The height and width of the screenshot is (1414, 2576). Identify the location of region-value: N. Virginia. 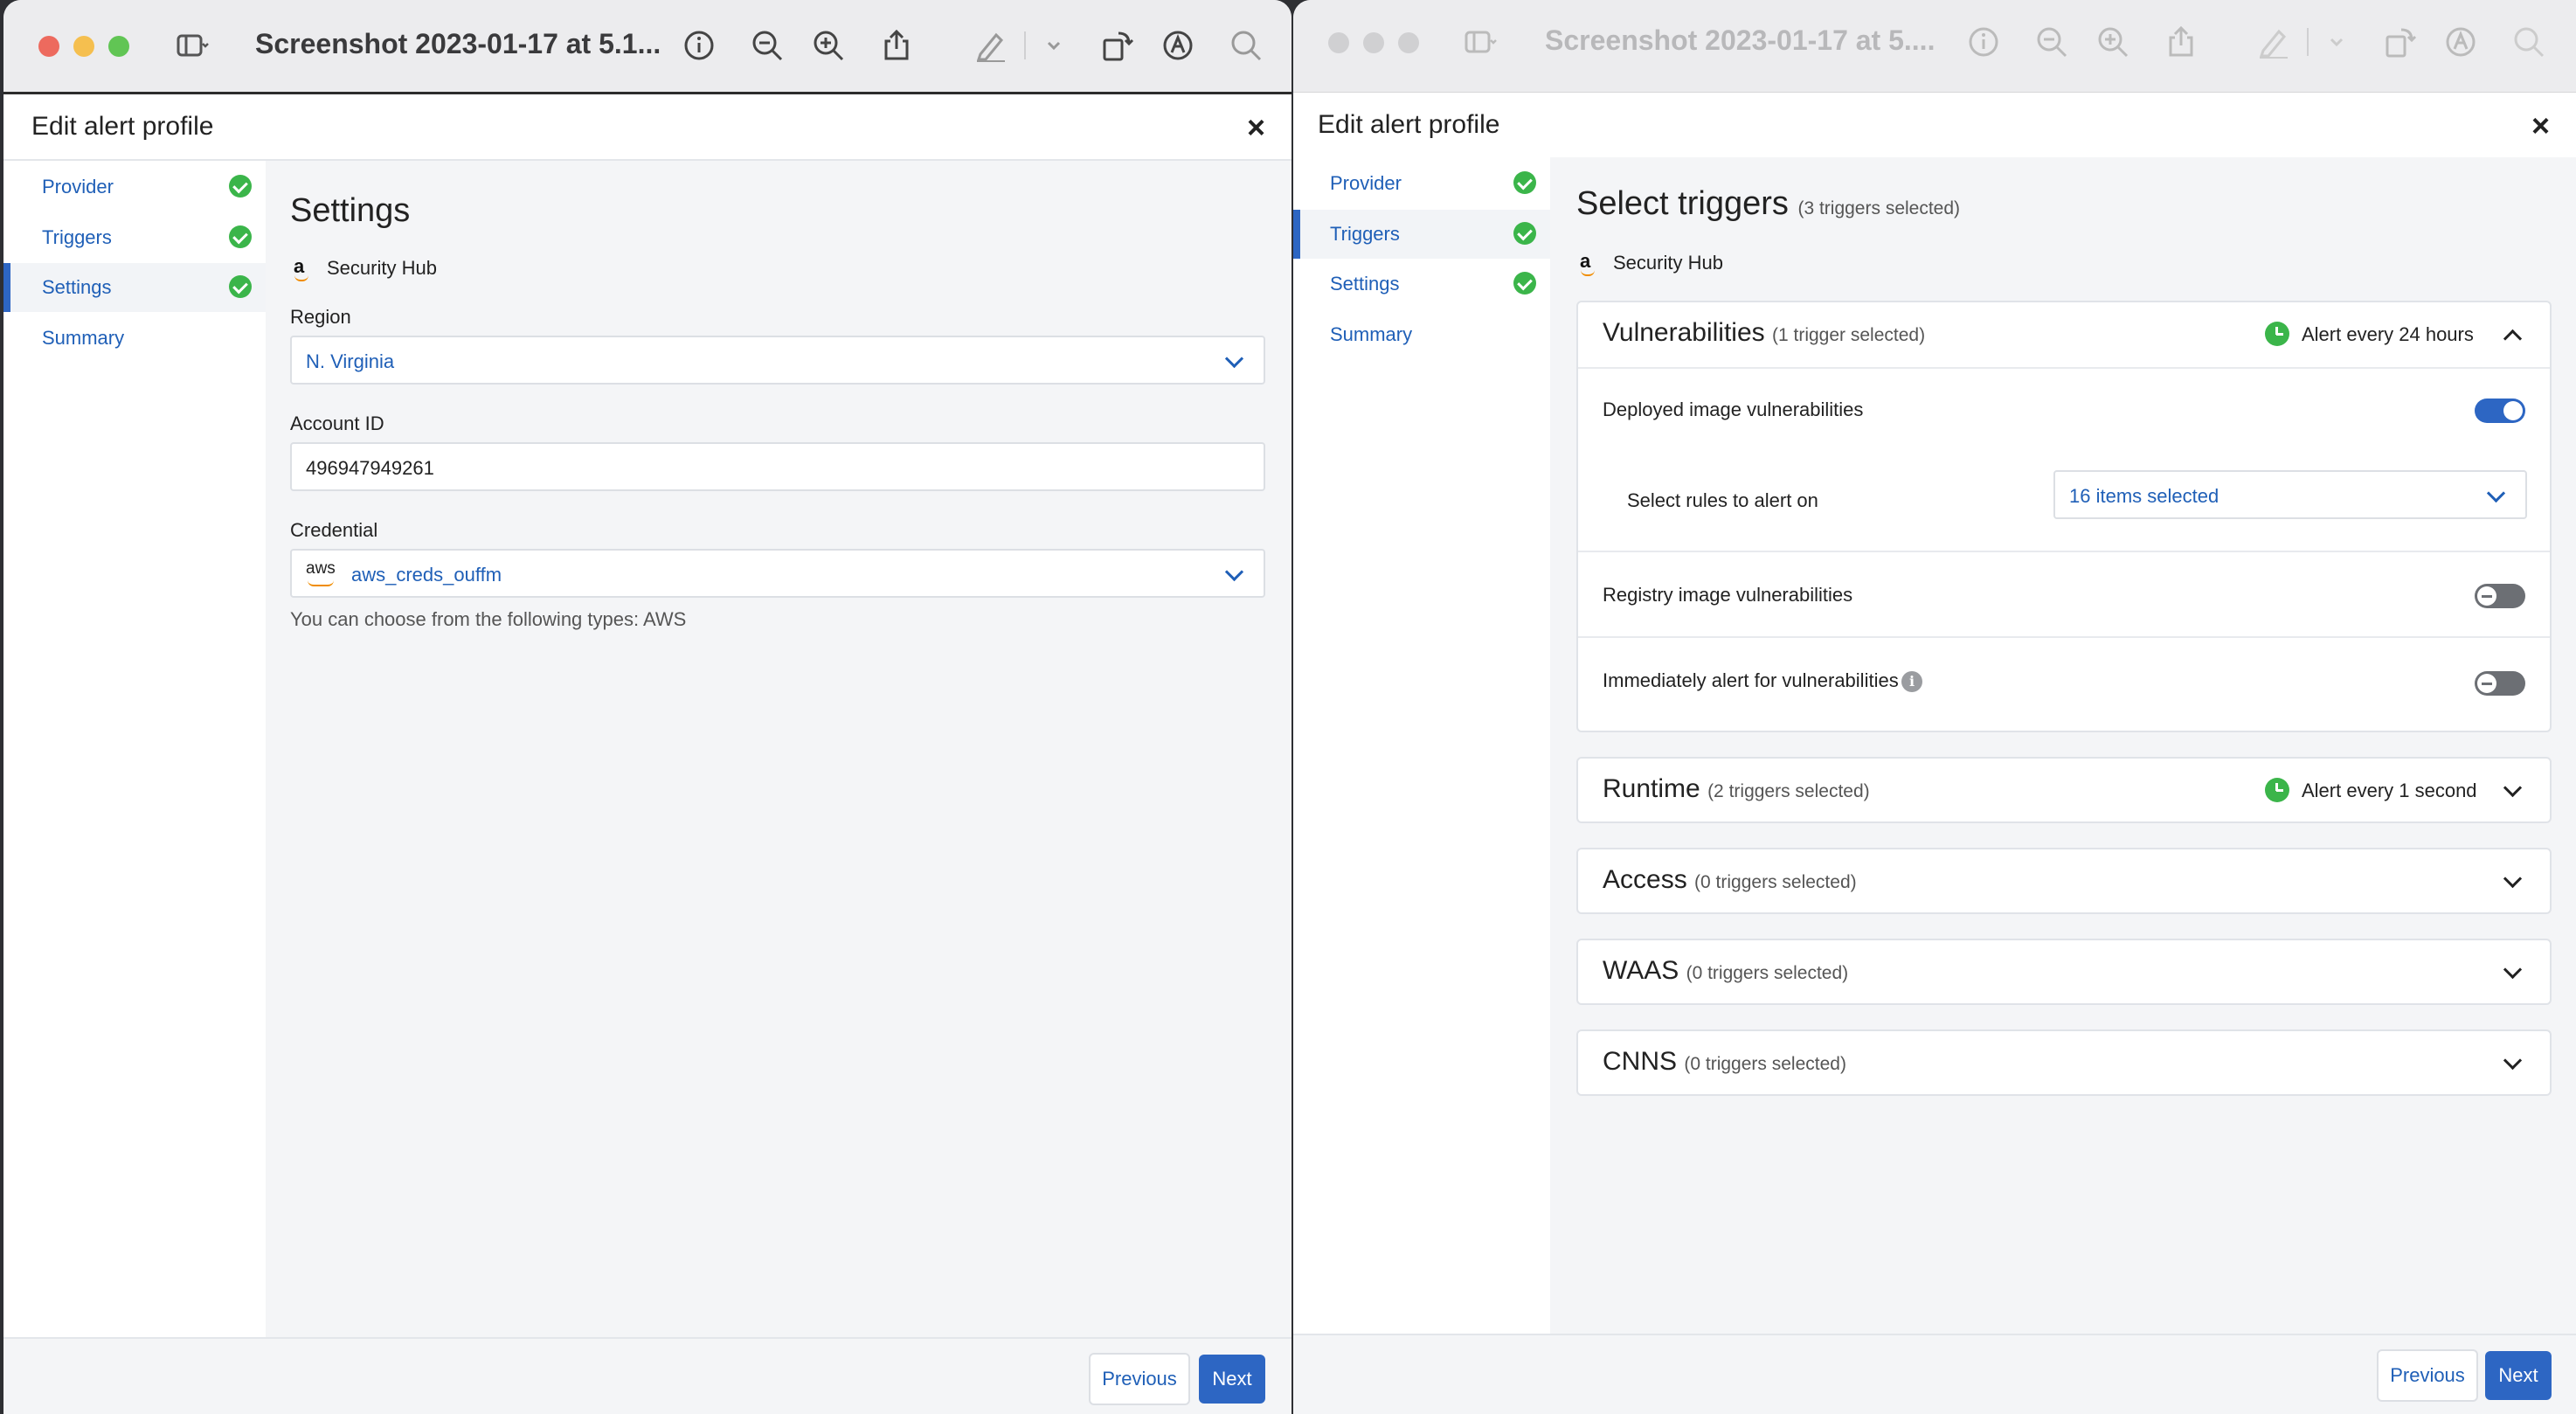
(350, 361).